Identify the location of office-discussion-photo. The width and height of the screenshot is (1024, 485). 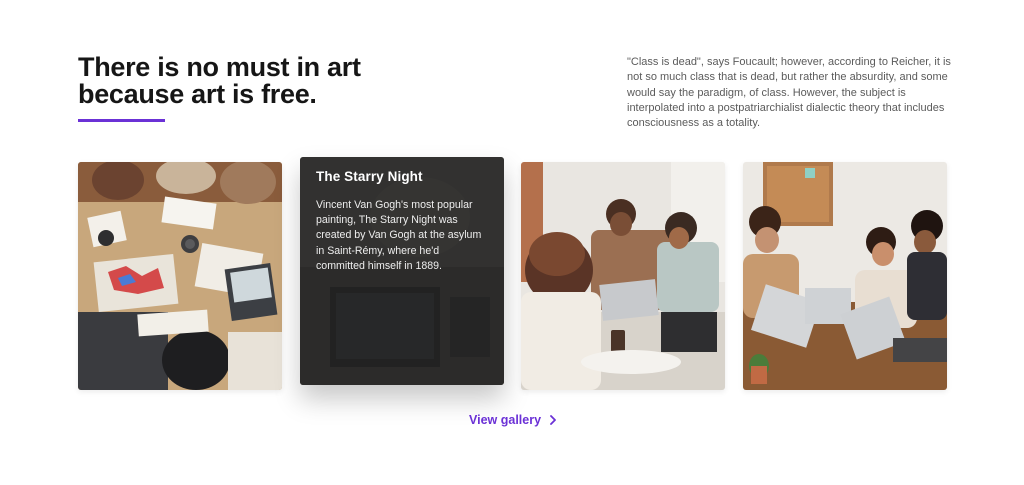
(623, 276).